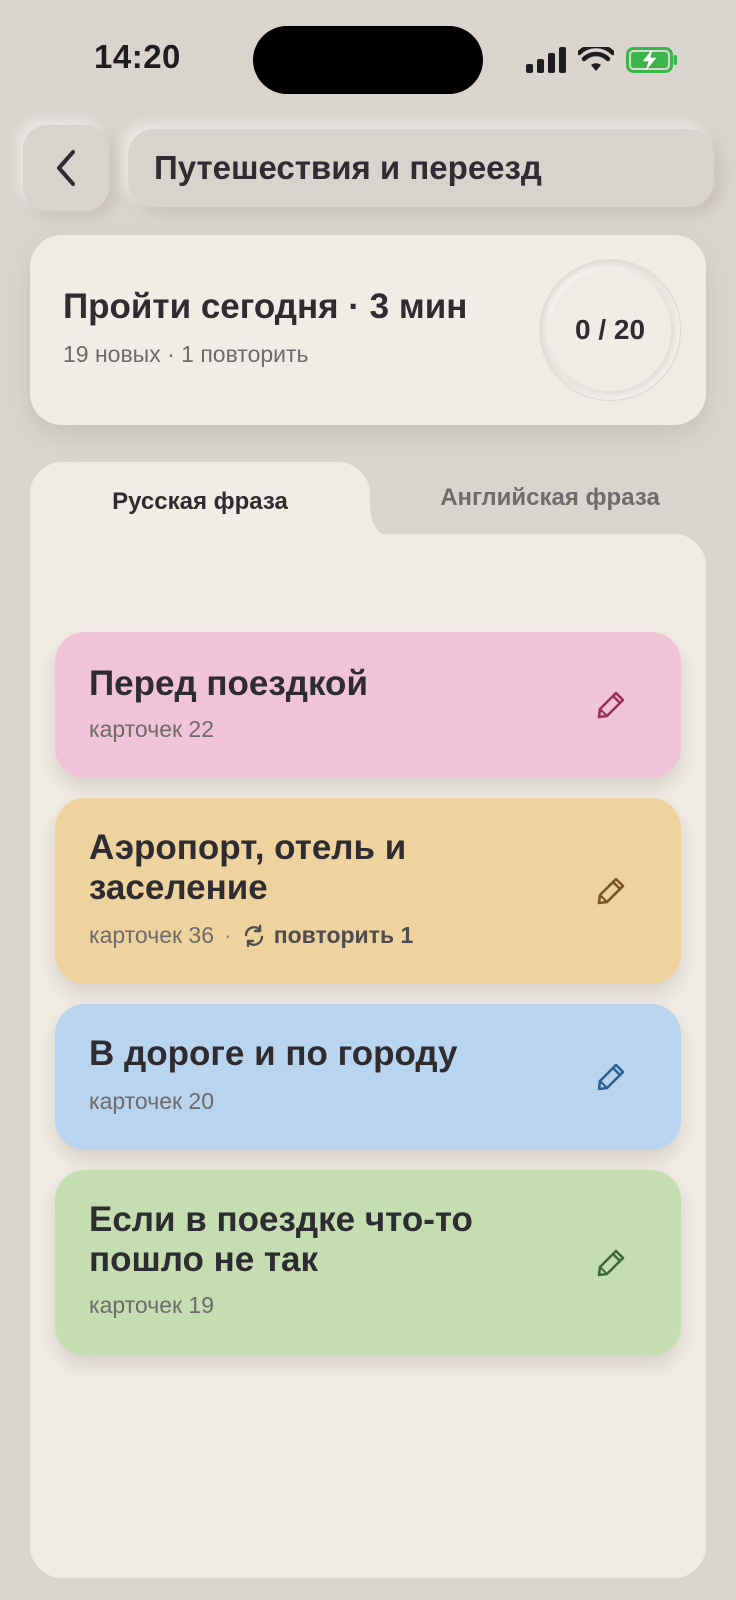 The image size is (736, 1600). What do you see at coordinates (550, 498) in the screenshot?
I see `tab-english-phrase: Английская фраза` at bounding box center [550, 498].